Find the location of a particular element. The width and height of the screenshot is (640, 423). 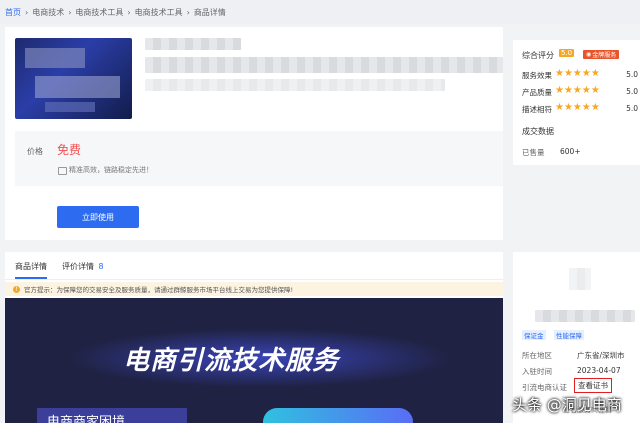

watermark-text: 头条 @洞见电商 is located at coordinates (567, 405).